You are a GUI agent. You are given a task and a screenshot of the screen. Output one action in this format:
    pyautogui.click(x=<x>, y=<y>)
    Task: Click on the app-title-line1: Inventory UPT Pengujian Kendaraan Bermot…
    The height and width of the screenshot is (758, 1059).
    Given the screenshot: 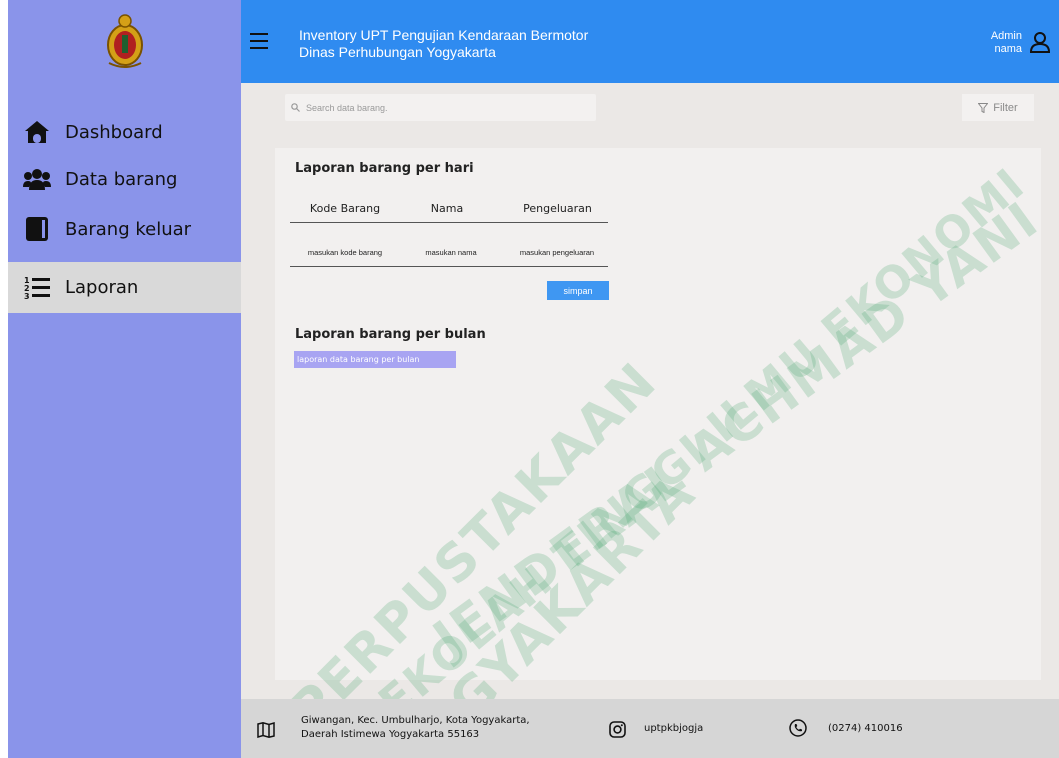 What is the action you would take?
    pyautogui.click(x=444, y=35)
    